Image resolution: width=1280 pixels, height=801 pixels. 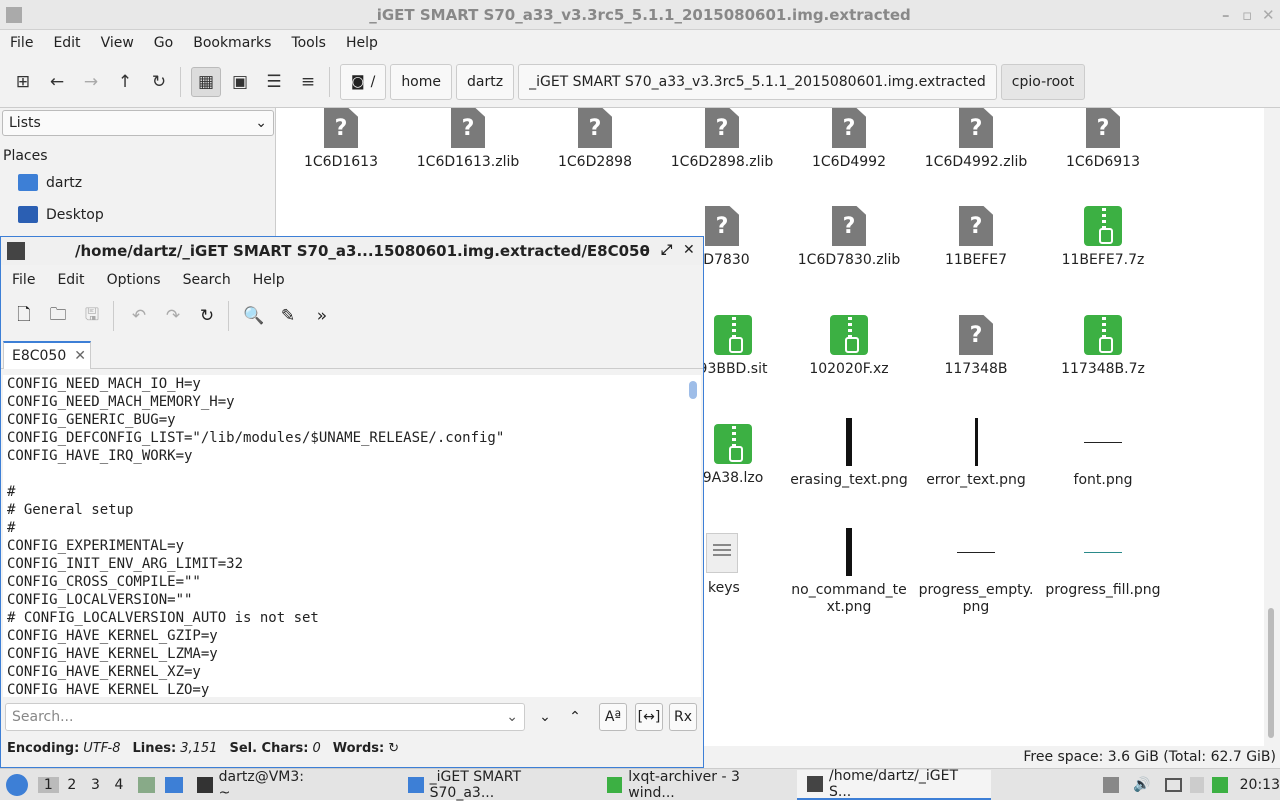 I want to click on code-line: CONFIG_HAVE_KERNEL_LZMA=y, so click(x=112, y=654).